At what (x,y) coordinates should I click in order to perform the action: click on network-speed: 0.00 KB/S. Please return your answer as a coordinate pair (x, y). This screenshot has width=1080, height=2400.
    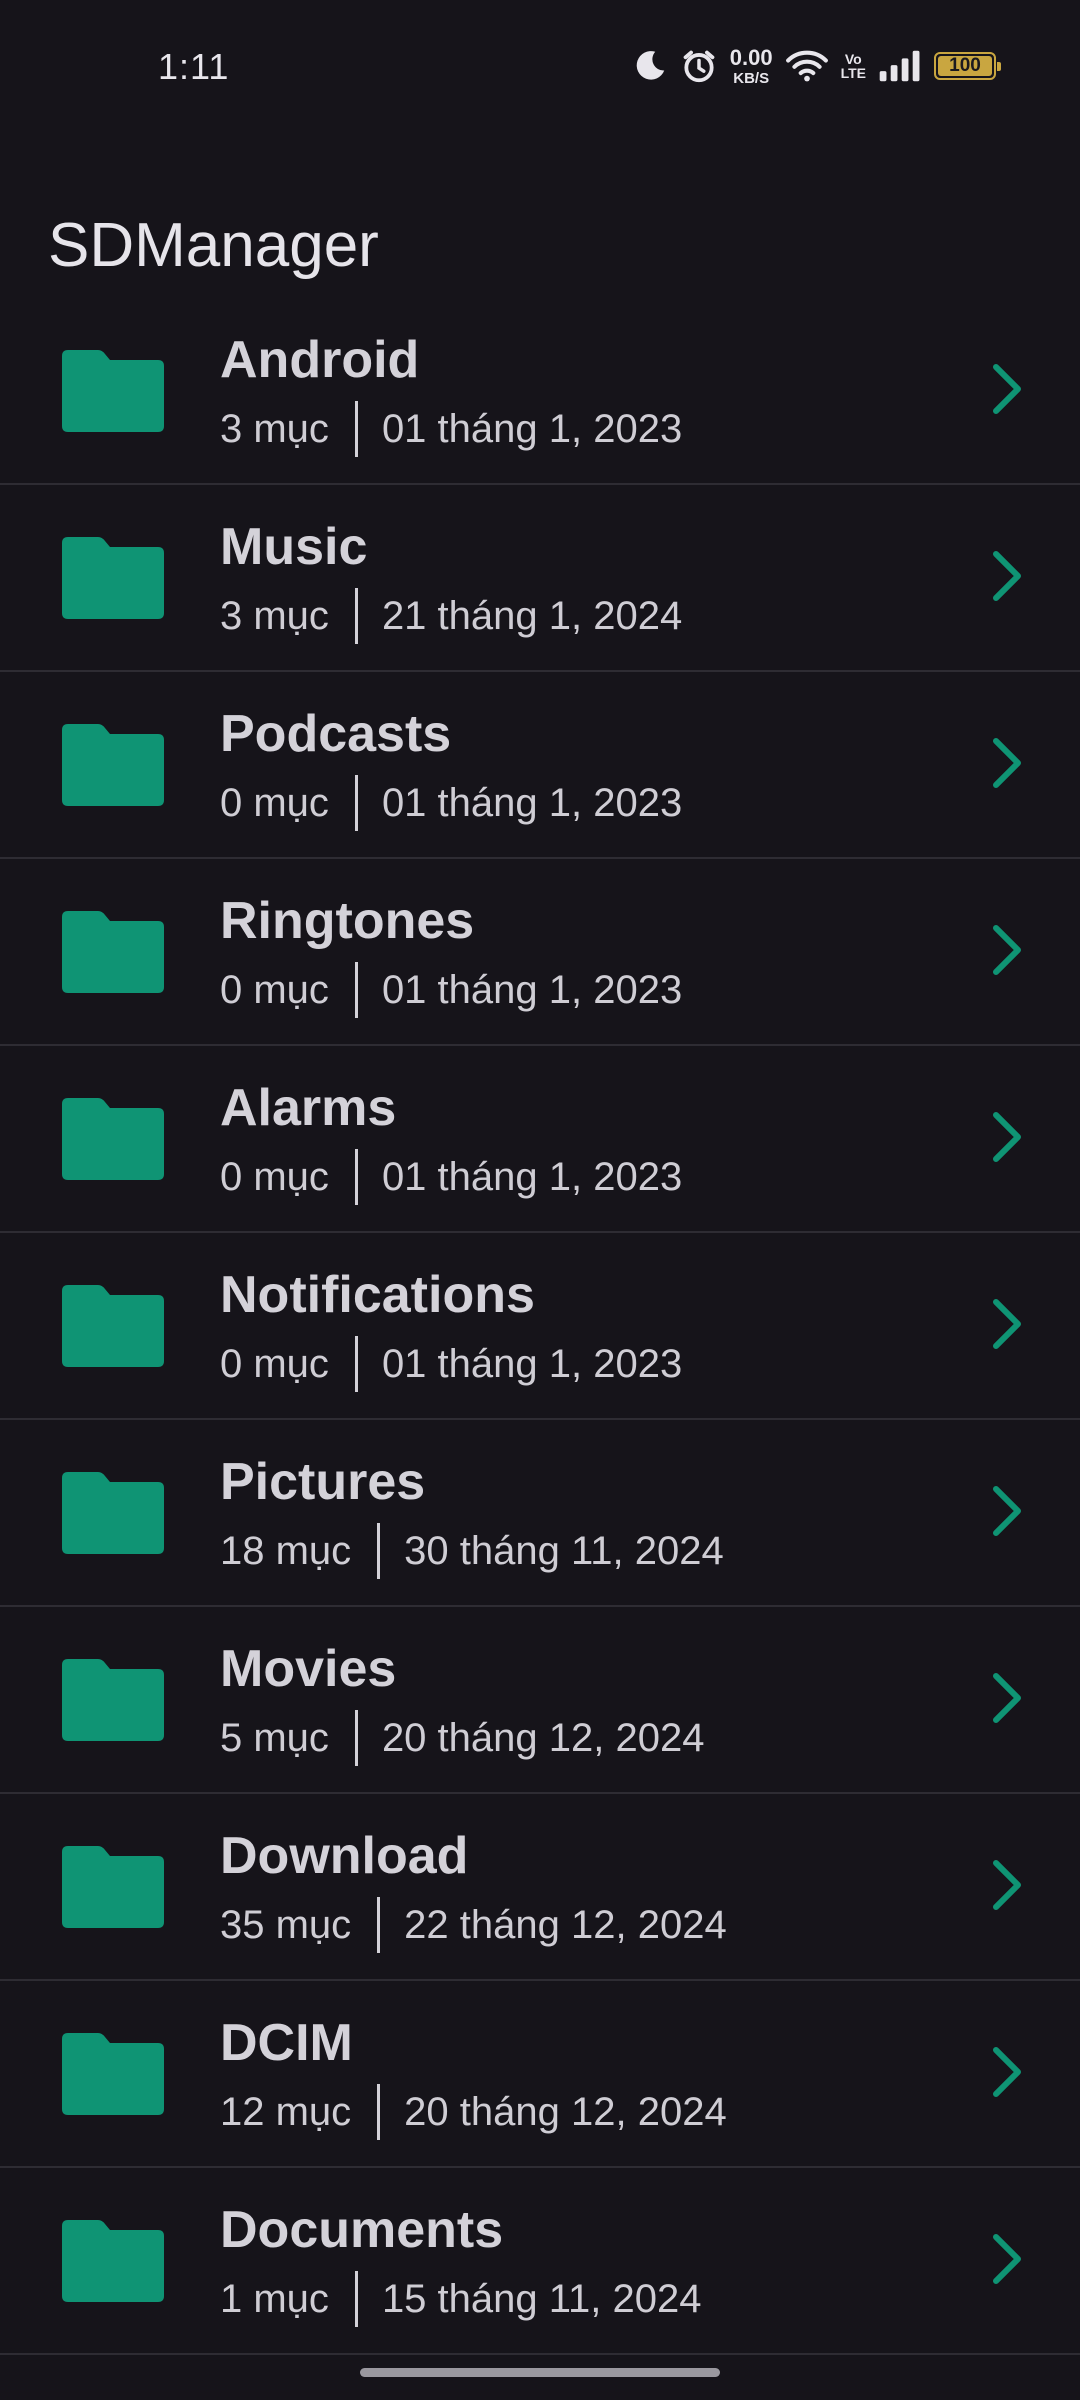
    Looking at the image, I should click on (751, 65).